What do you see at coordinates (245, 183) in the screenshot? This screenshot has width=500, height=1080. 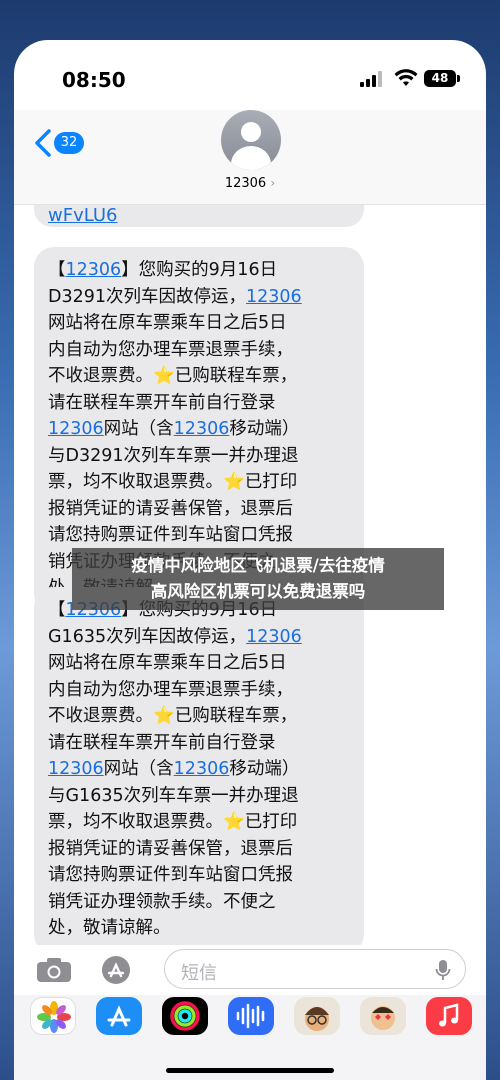 I see `contact-number: 12306` at bounding box center [245, 183].